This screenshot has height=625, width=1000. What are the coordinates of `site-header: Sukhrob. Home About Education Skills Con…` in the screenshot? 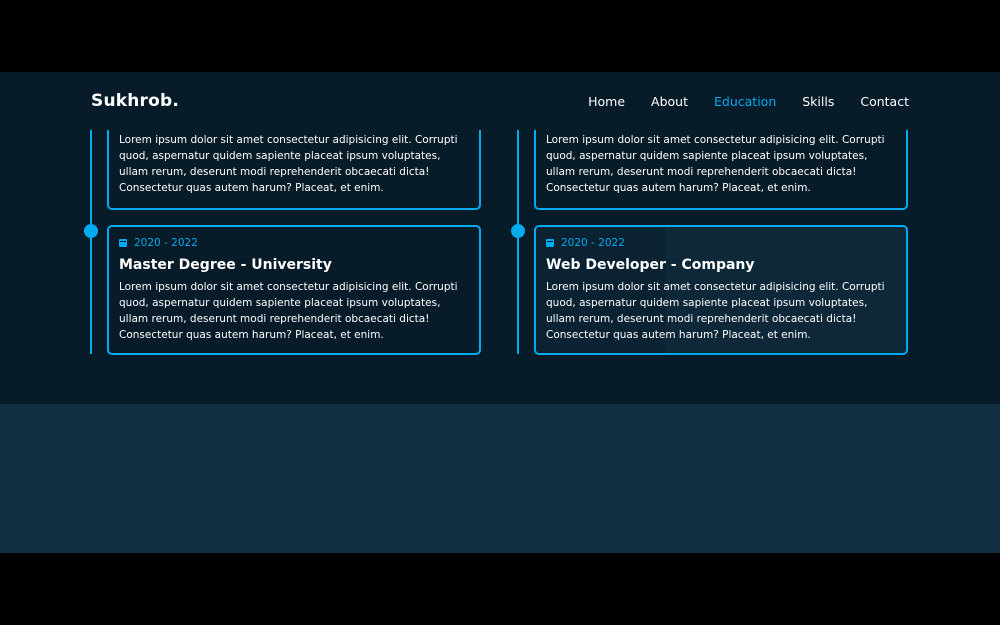 It's located at (500, 101).